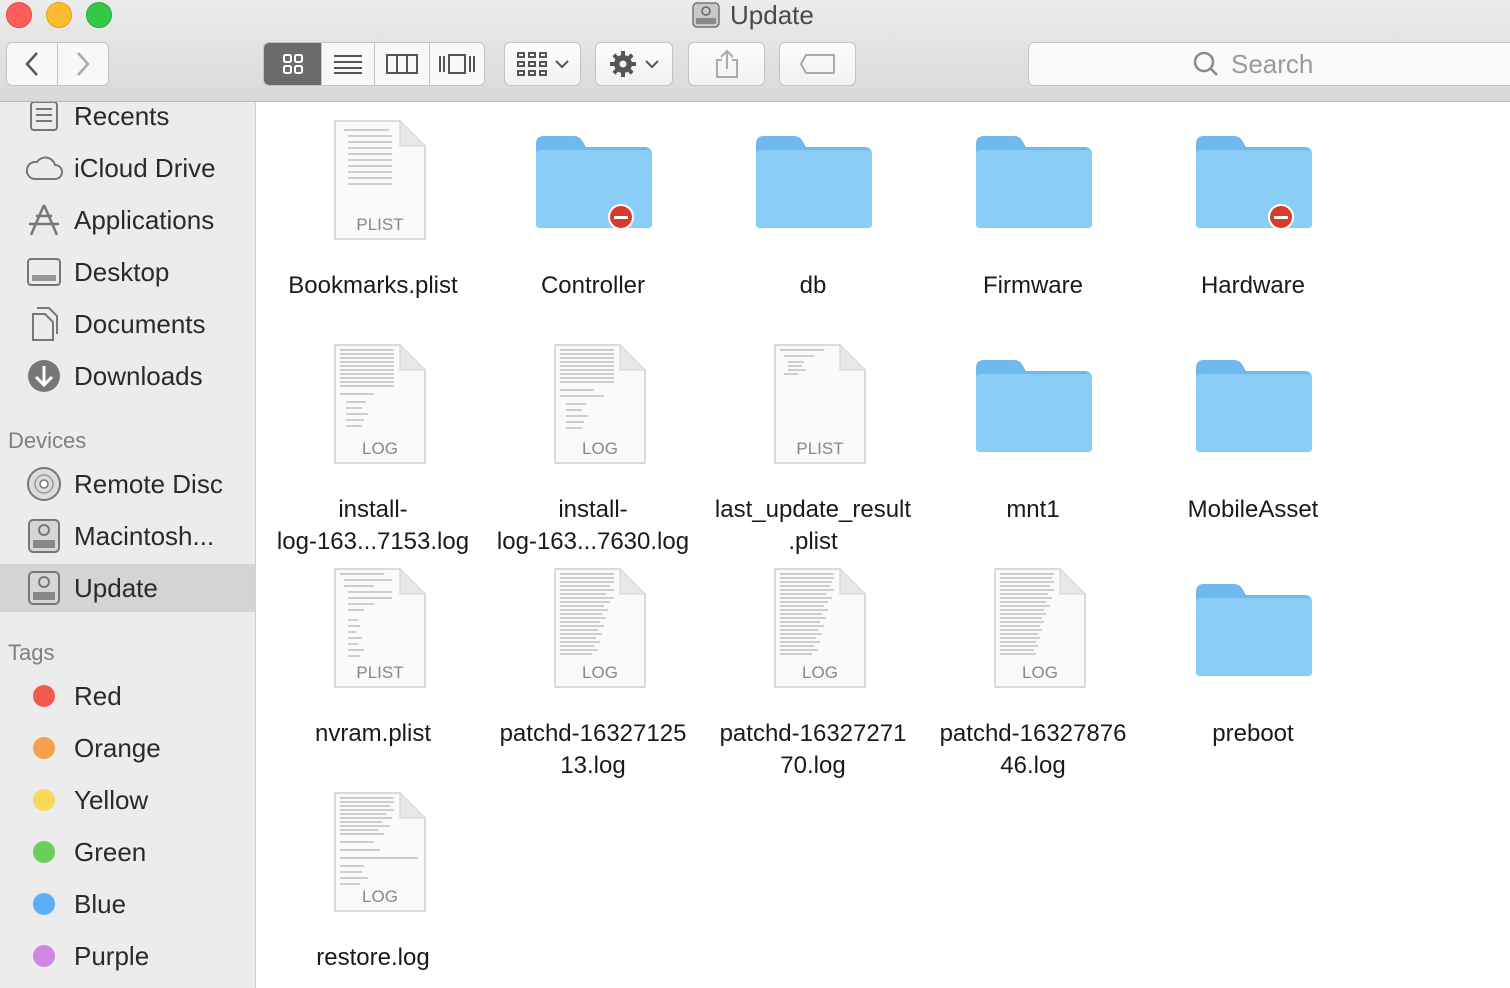 Image resolution: width=1510 pixels, height=988 pixels. Describe the element at coordinates (1291, 64) in the screenshot. I see `search-input` at that location.